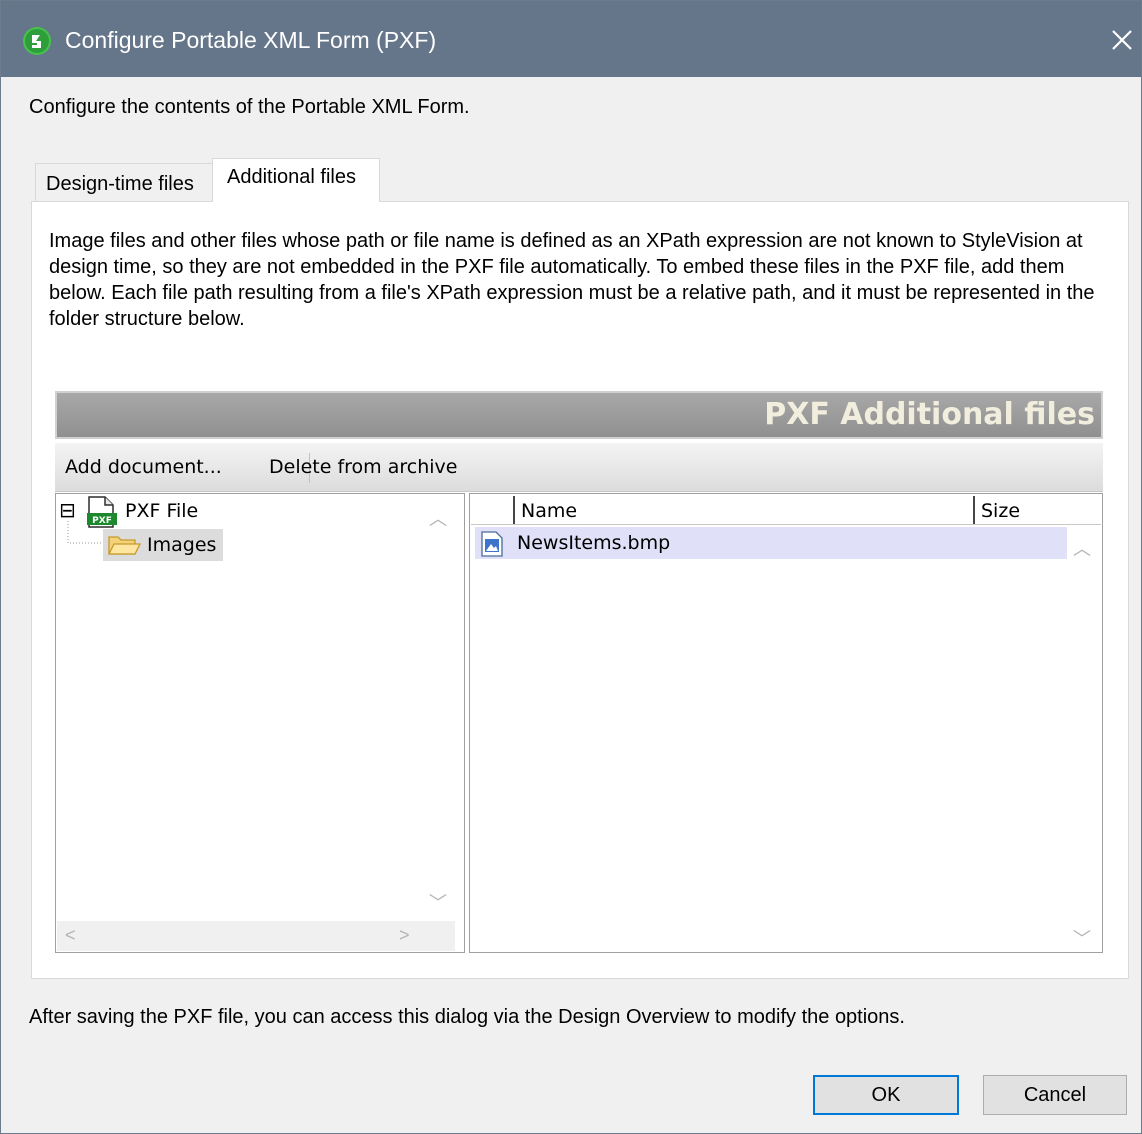 The height and width of the screenshot is (1134, 1142). I want to click on column-header-size: Size, so click(1036, 510).